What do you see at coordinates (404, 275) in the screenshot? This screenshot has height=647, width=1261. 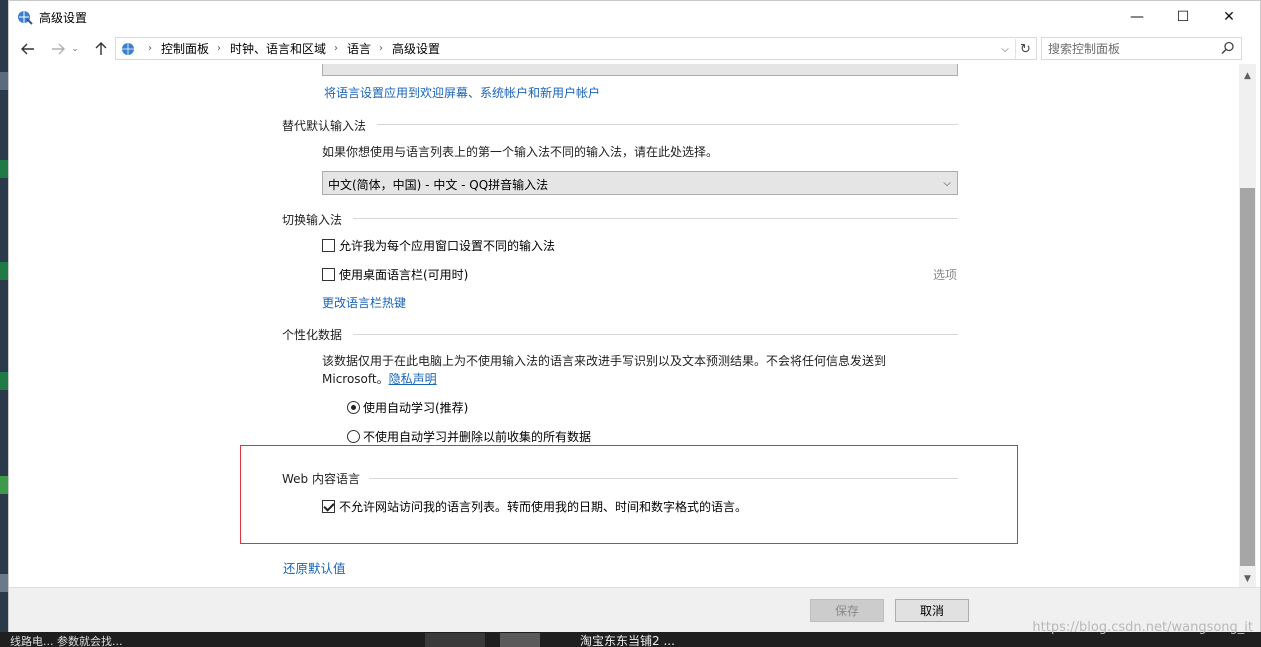 I see `desktop-language-bar-label: 使用桌面语言栏(可用时)` at bounding box center [404, 275].